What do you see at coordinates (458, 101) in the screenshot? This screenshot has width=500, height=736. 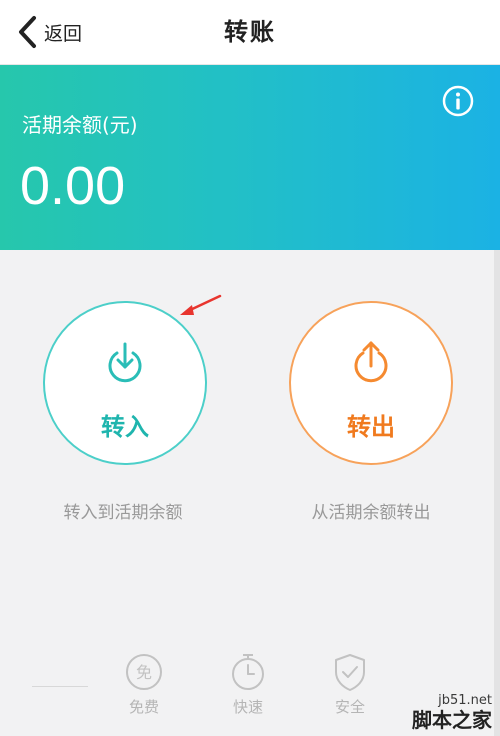 I see `info-icon` at bounding box center [458, 101].